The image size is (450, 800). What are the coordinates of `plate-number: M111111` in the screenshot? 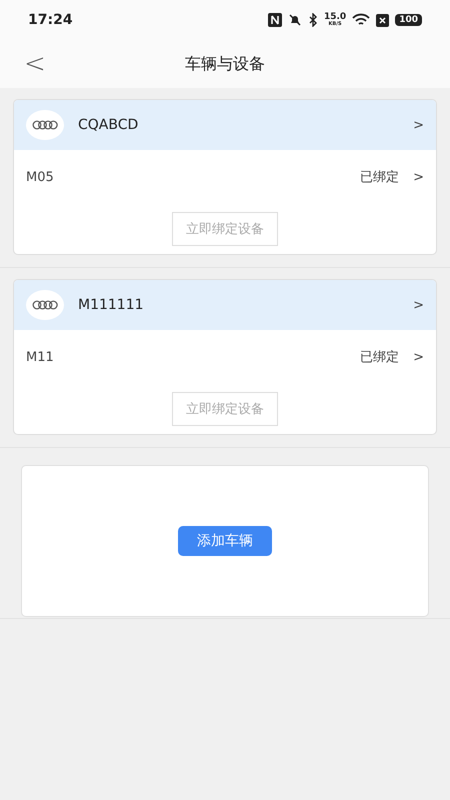 It's located at (111, 305).